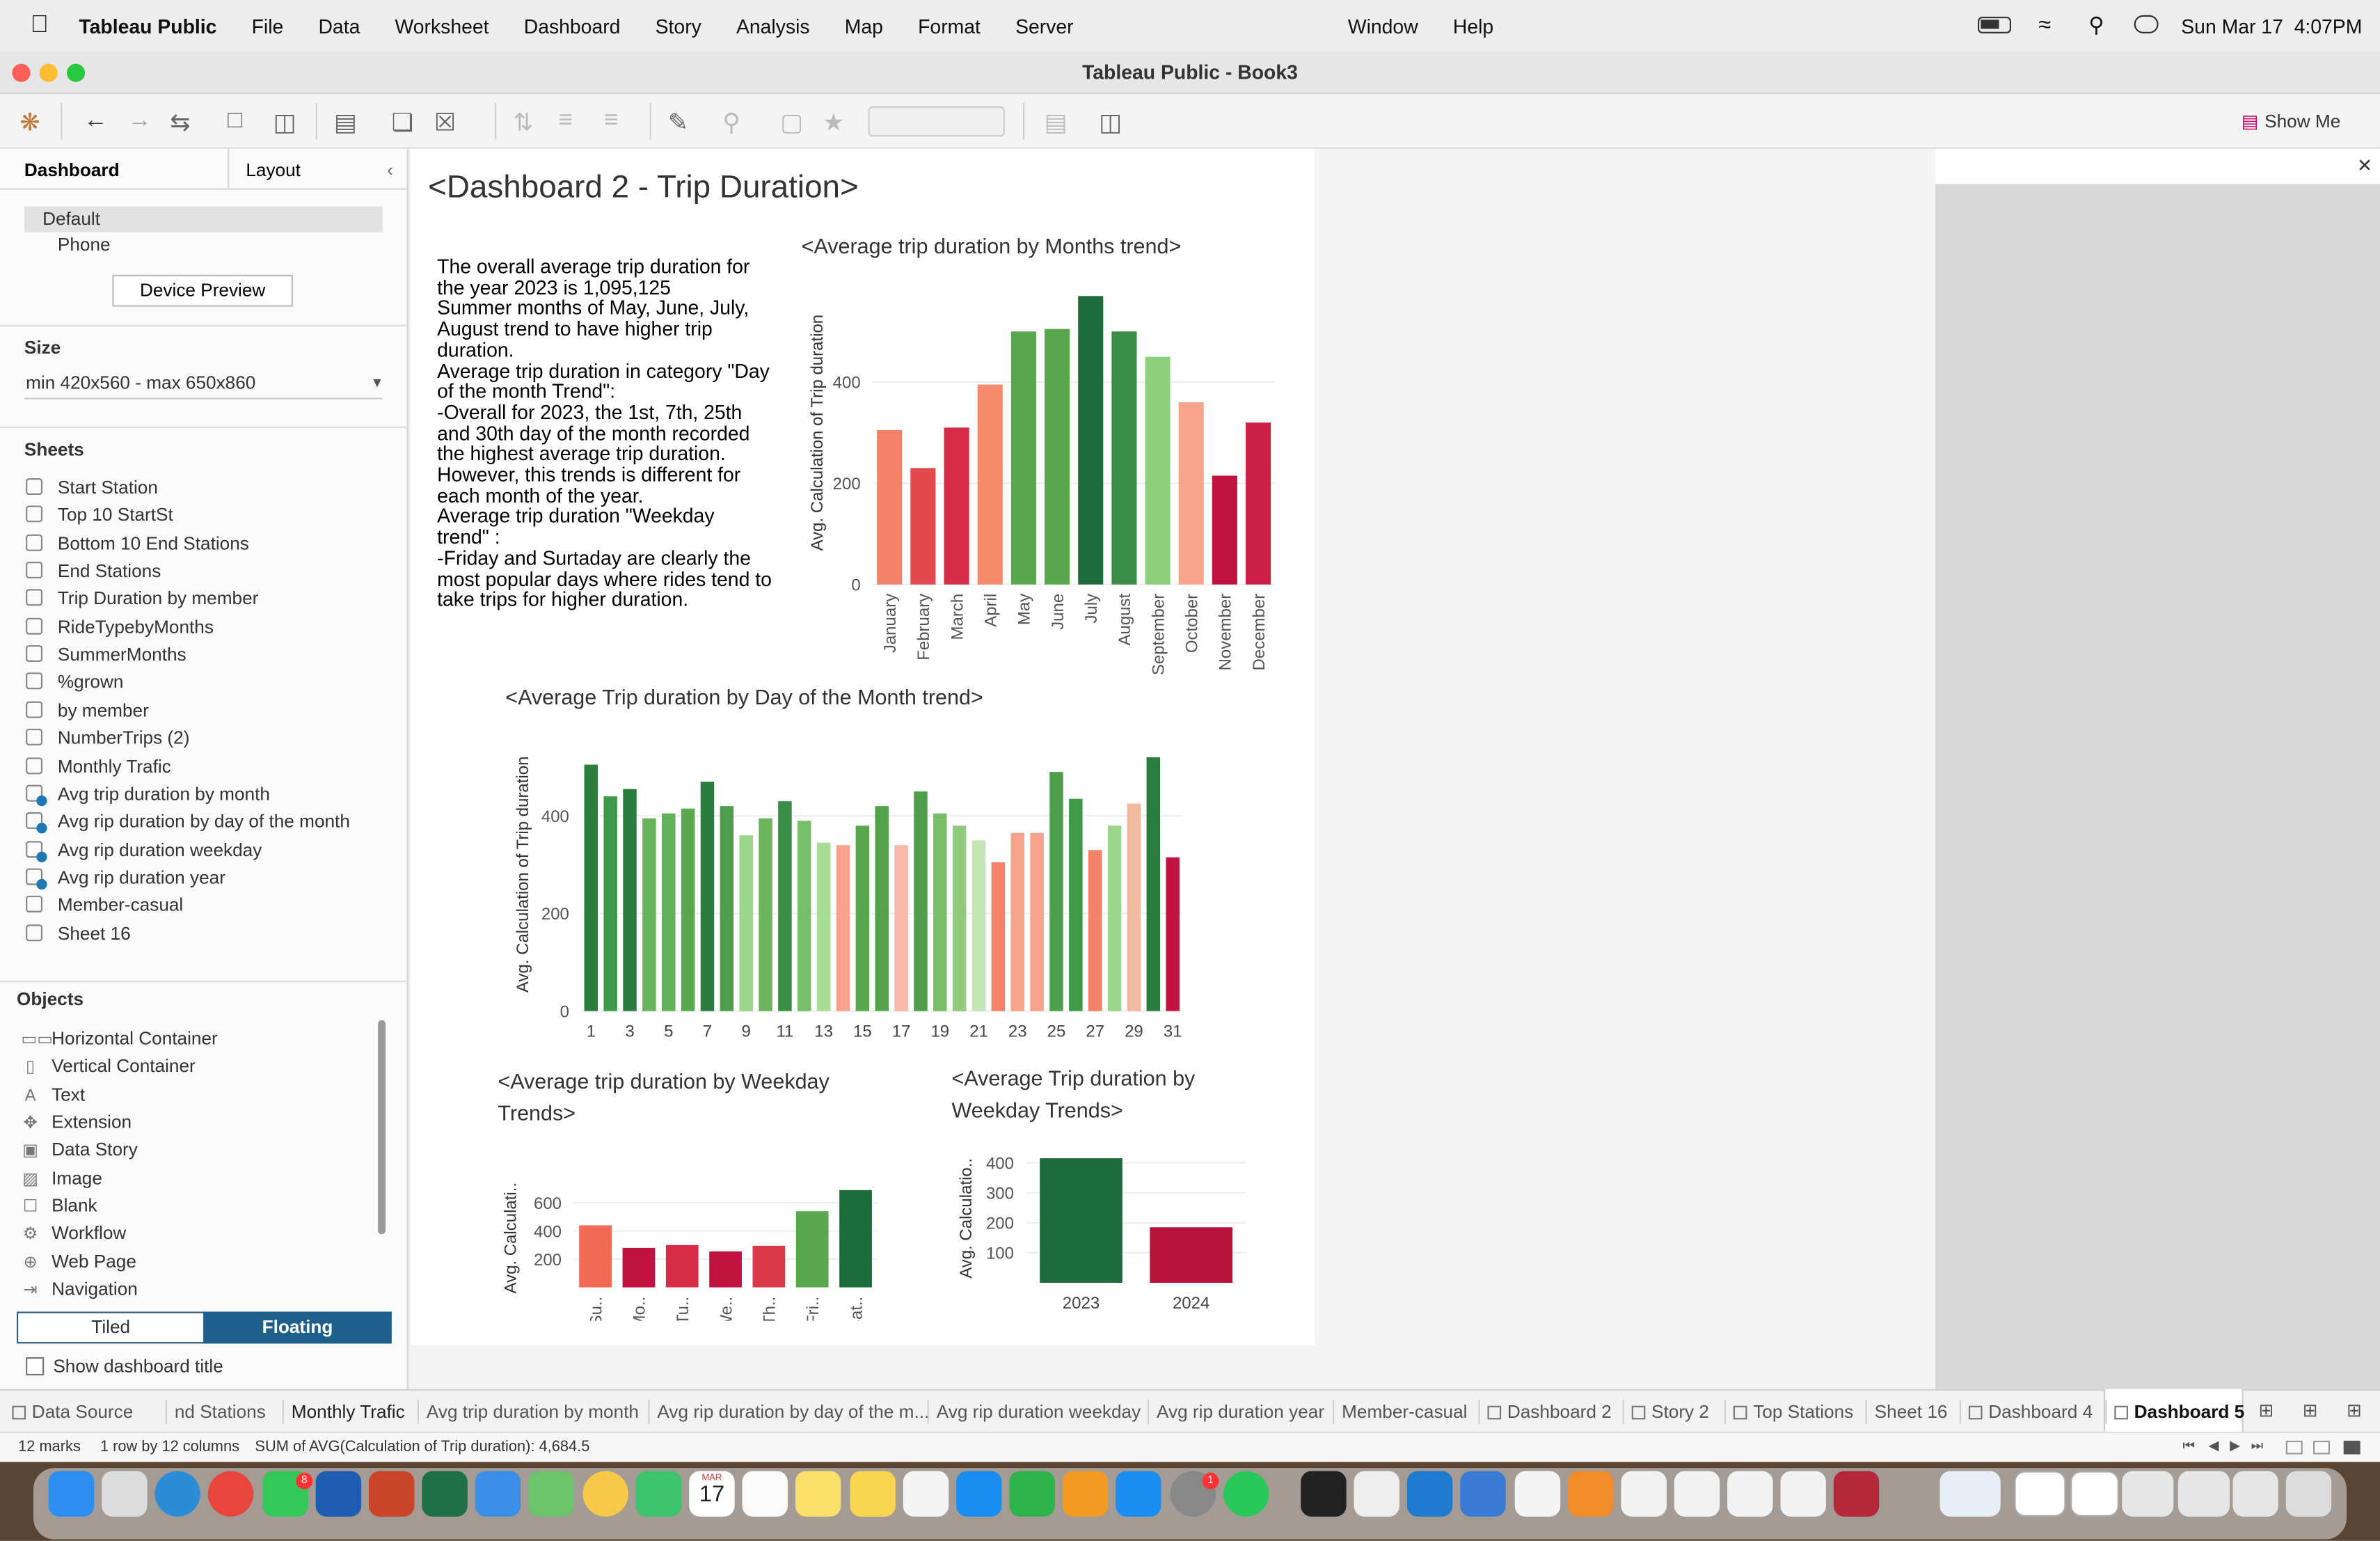 The image size is (2380, 1541). What do you see at coordinates (949, 26) in the screenshot?
I see `menu-format: Format` at bounding box center [949, 26].